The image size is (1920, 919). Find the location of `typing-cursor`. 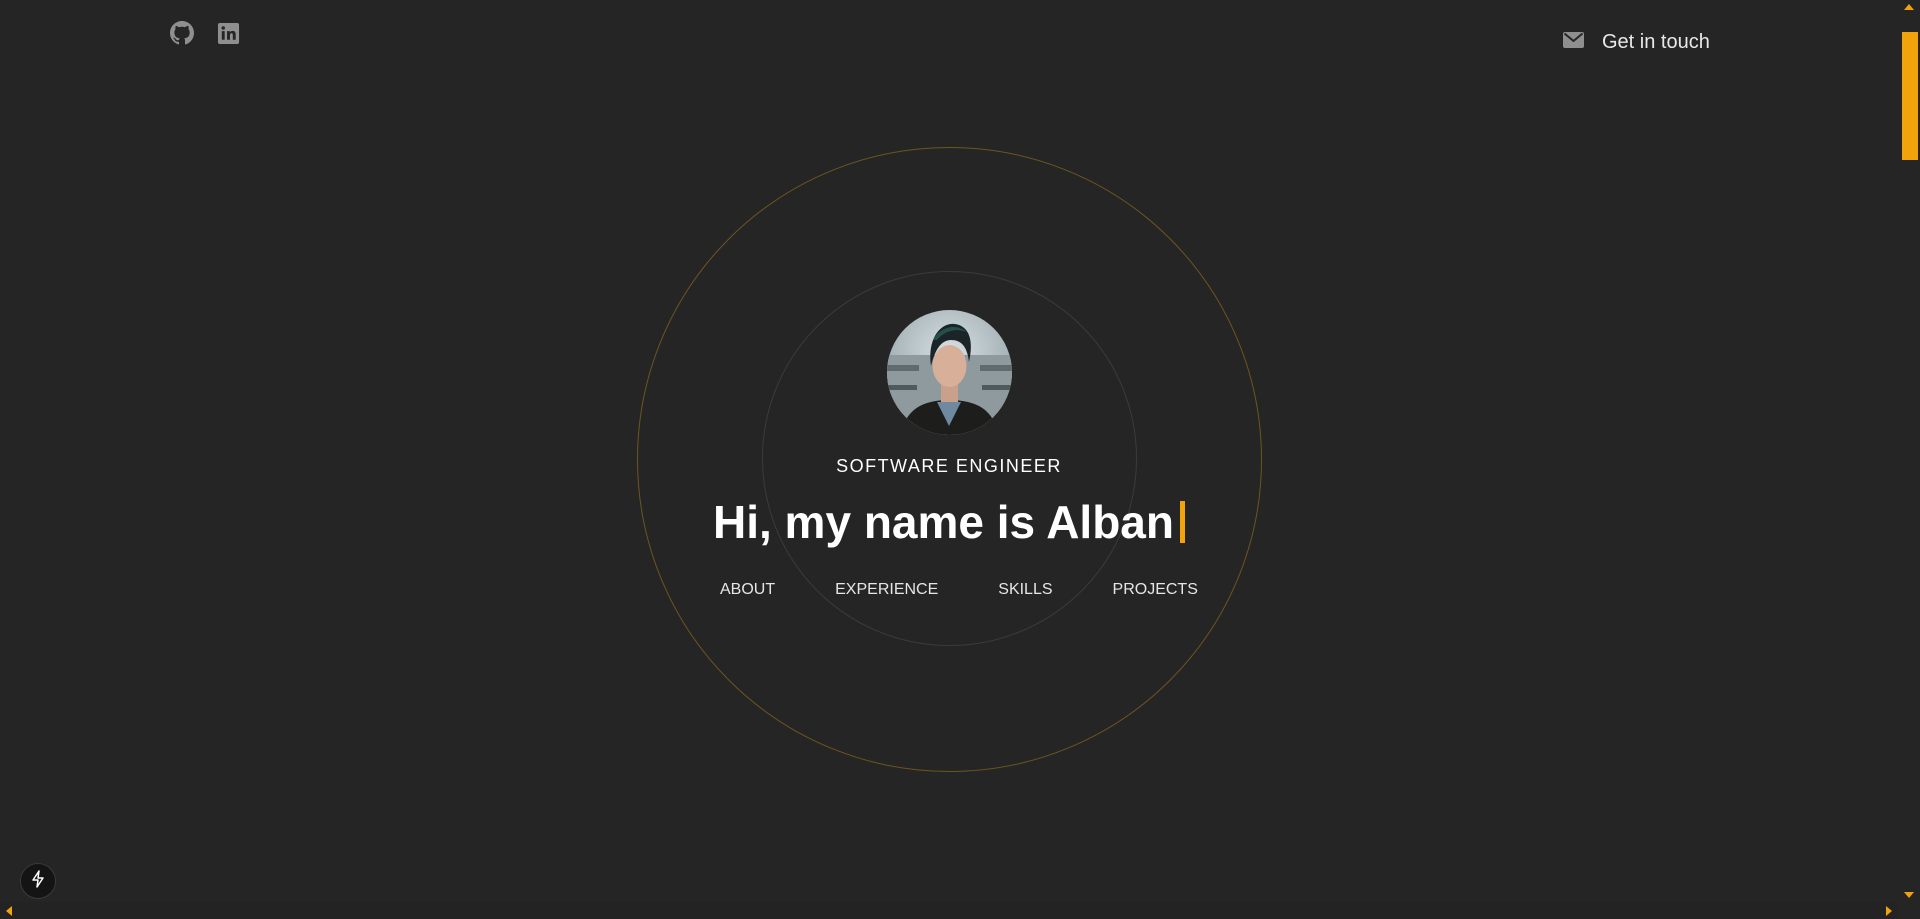

typing-cursor is located at coordinates (1182, 522).